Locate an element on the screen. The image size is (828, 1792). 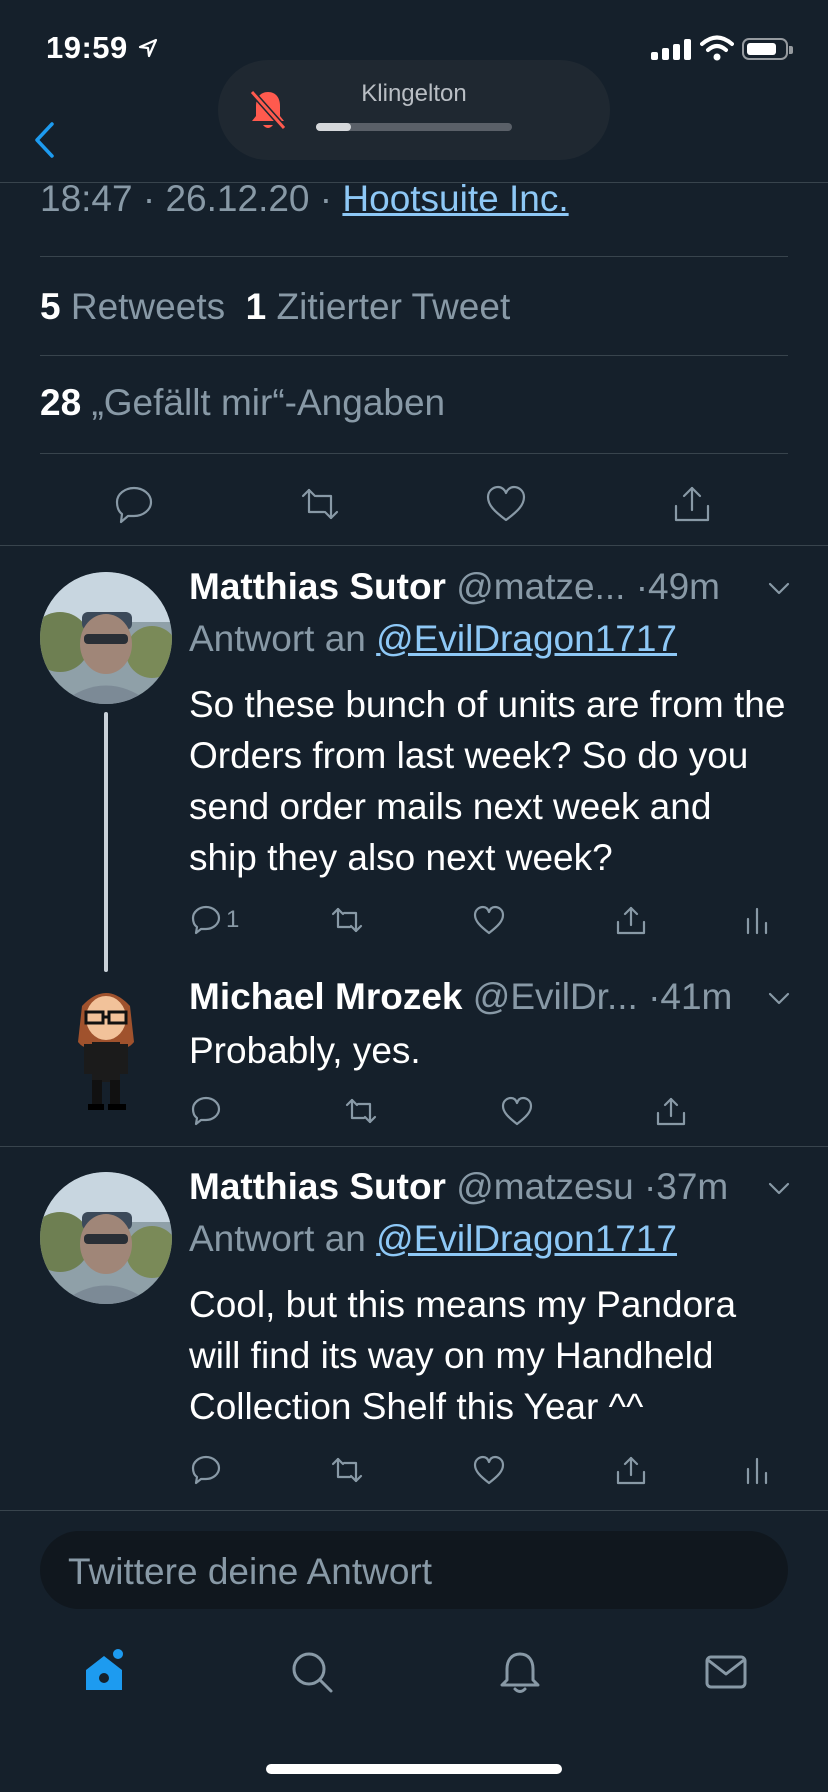
reply-header: Matthias Sutor @matzesu ·37m is located at coordinates (459, 1186).